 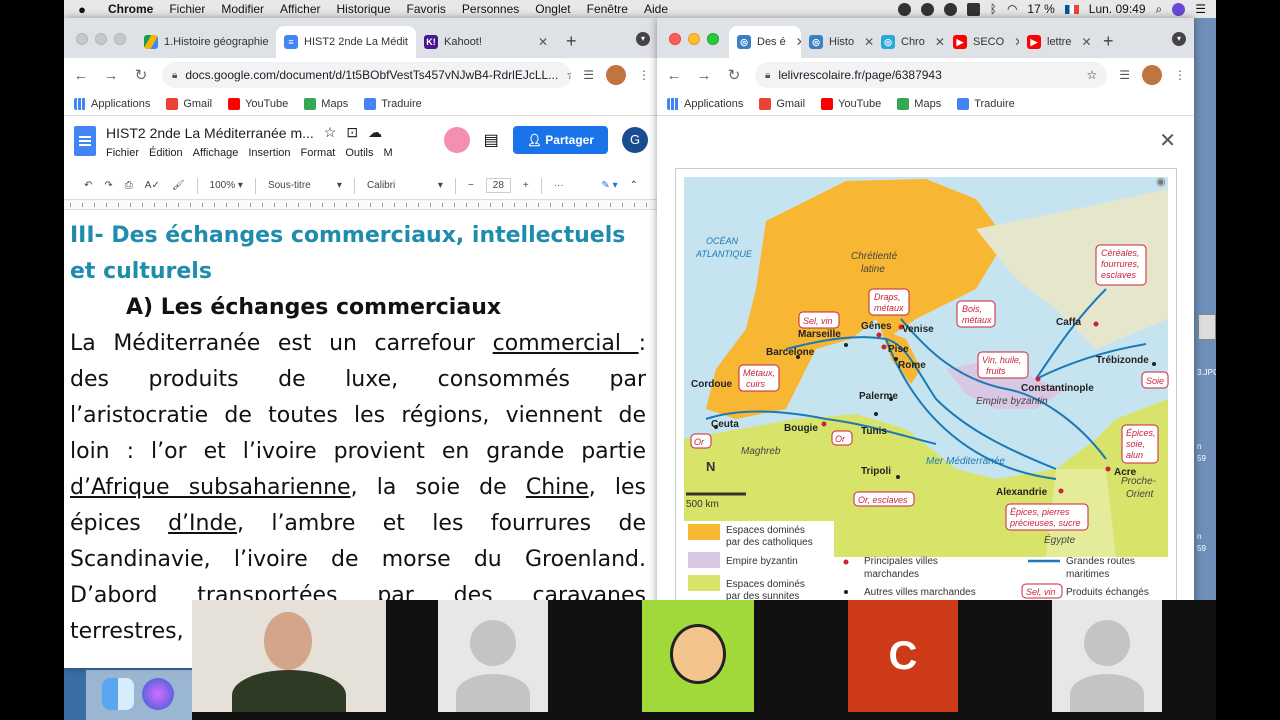 What do you see at coordinates (656, 9) in the screenshot?
I see `menu-aide: Aide` at bounding box center [656, 9].